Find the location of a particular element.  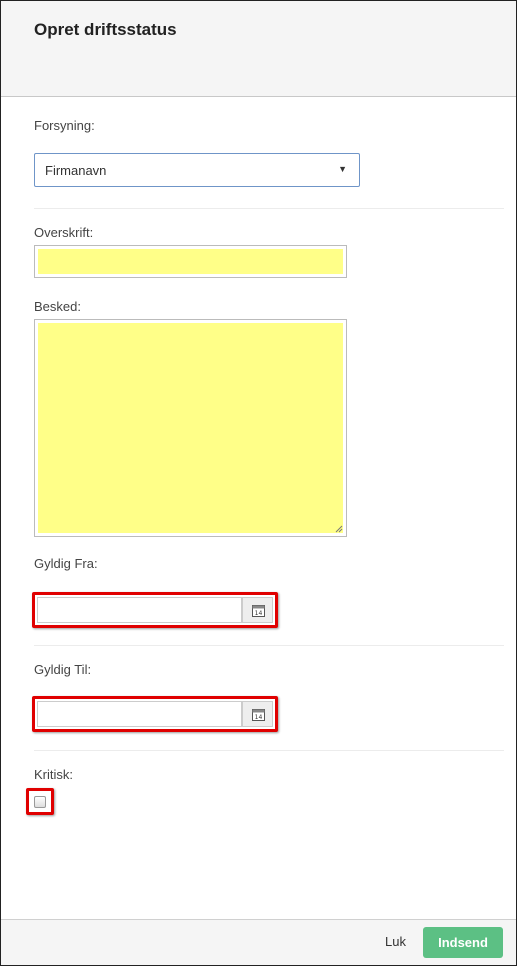

chevron-down-icon: ▼ is located at coordinates (342, 169).